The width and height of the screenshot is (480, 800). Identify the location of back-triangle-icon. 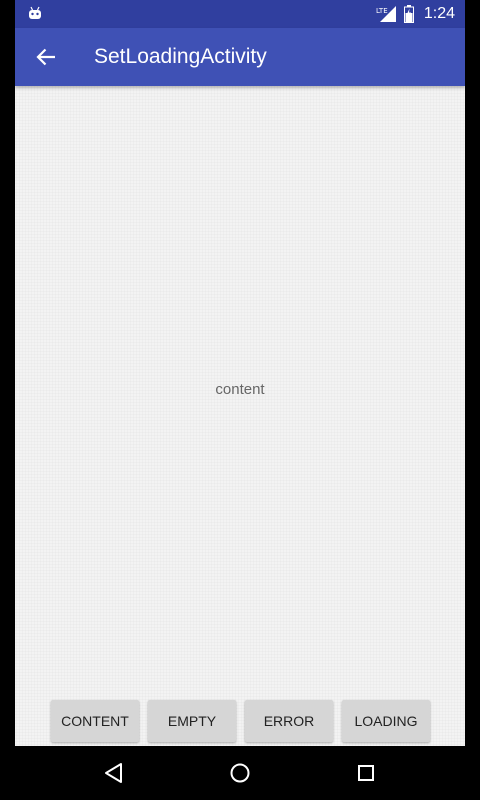
(113, 773).